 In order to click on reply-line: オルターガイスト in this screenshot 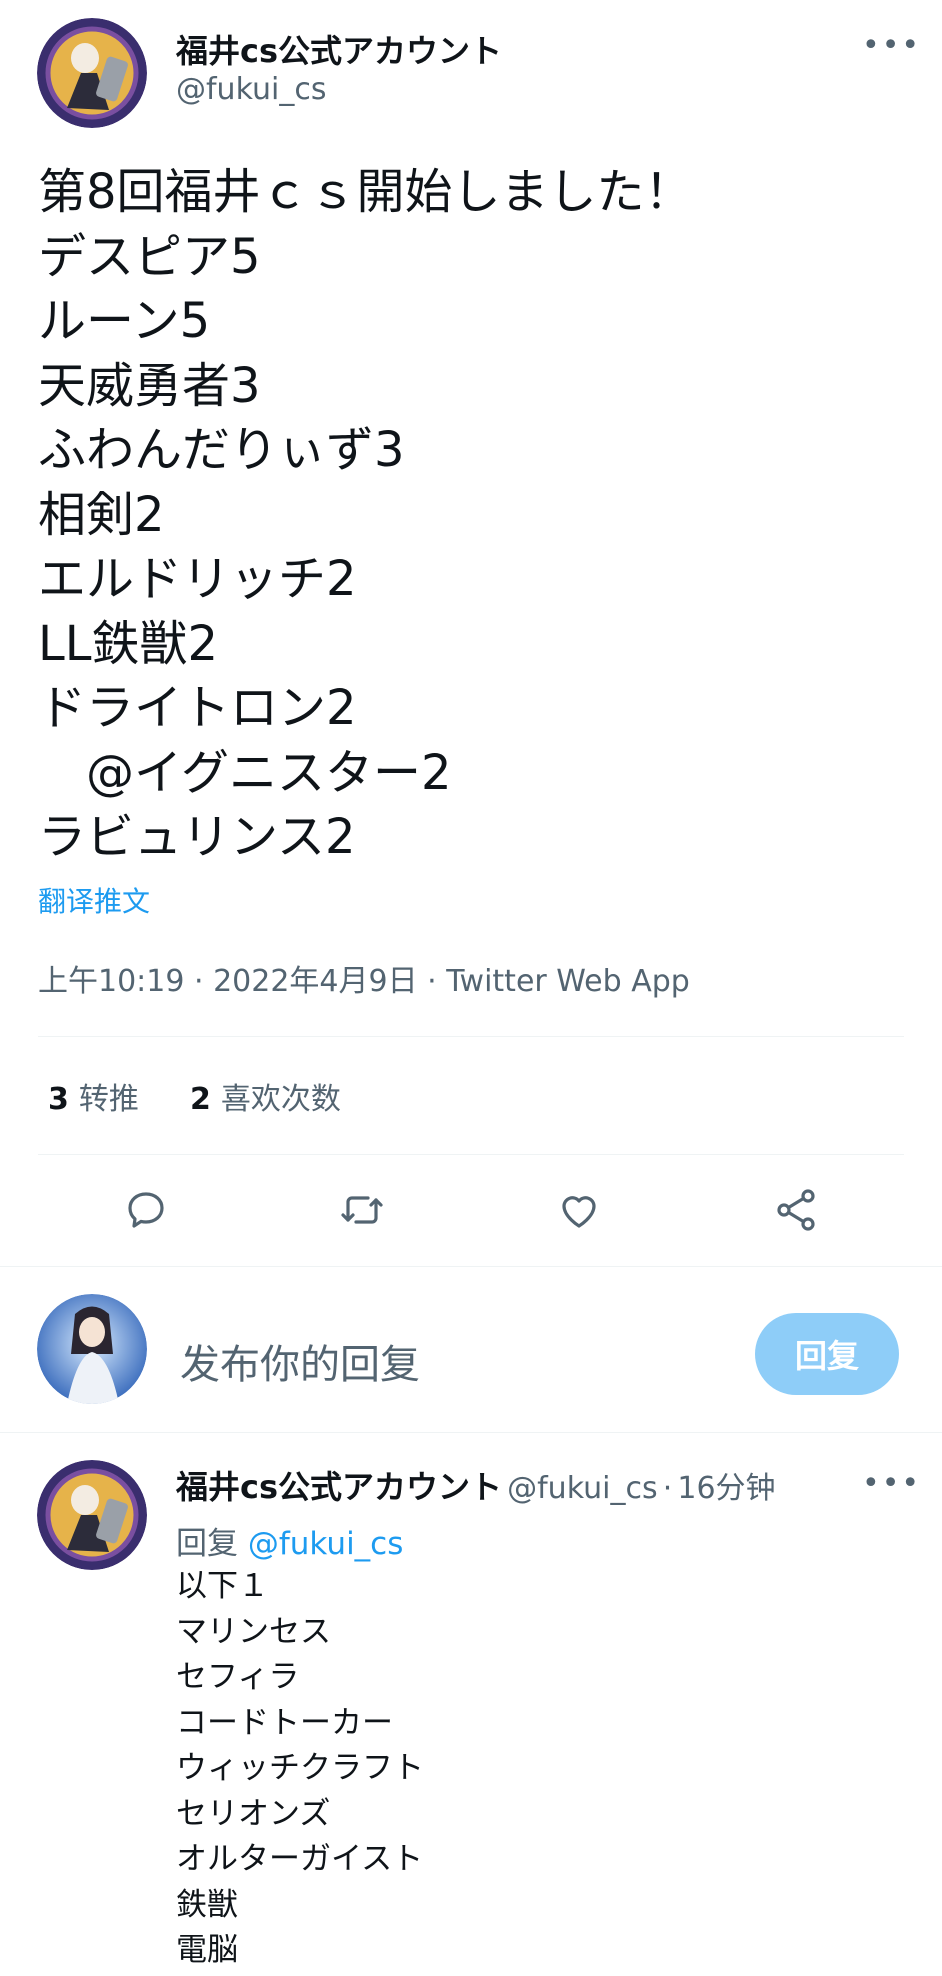, I will do `click(300, 1859)`.